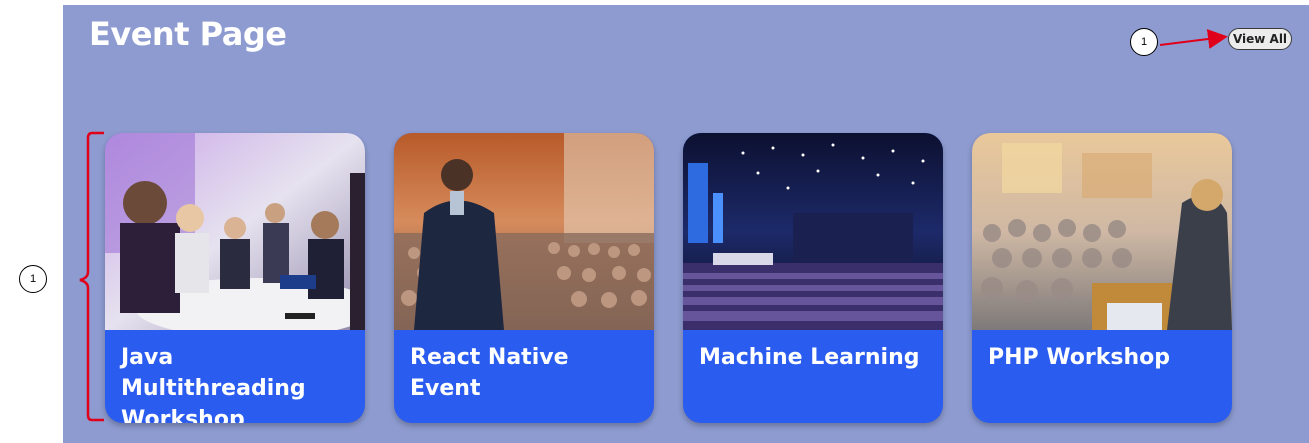 The image size is (1309, 443). What do you see at coordinates (524, 231) in the screenshot?
I see `event-photo-speaker` at bounding box center [524, 231].